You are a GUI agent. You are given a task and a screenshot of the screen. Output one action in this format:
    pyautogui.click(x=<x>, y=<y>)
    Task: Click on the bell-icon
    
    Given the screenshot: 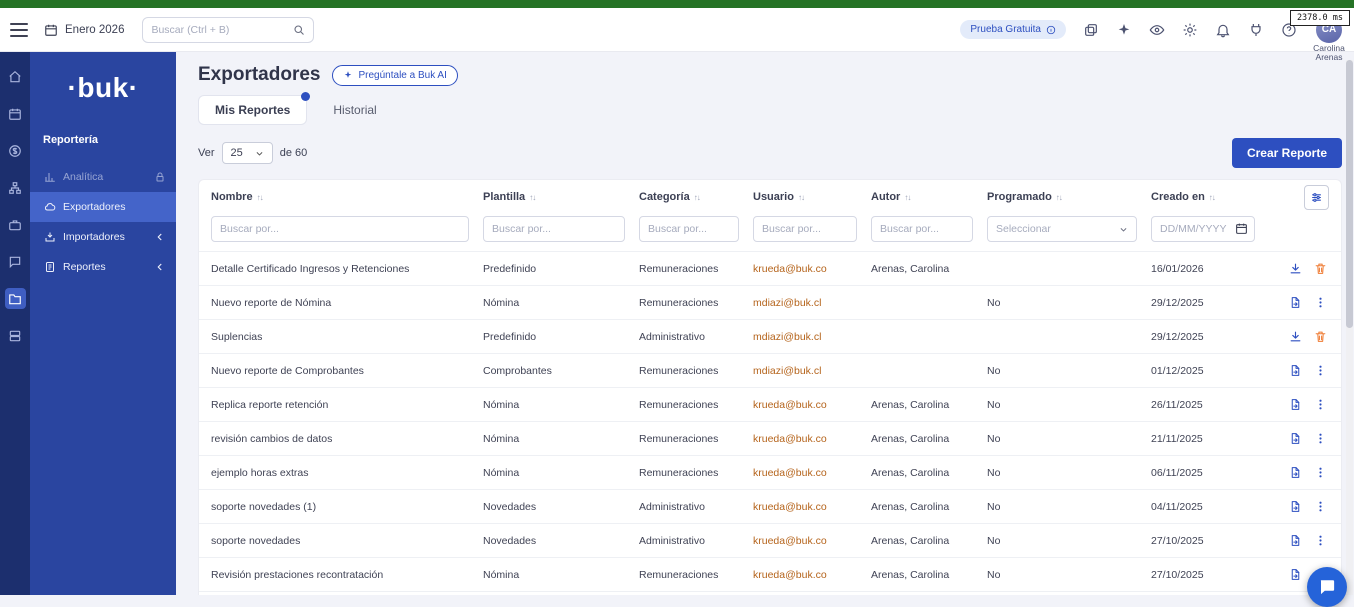 What is the action you would take?
    pyautogui.click(x=1223, y=30)
    